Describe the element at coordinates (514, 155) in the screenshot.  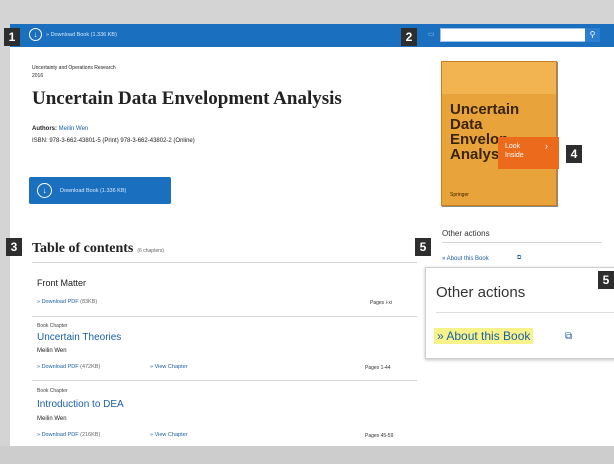
I see `look-inside-label: Inside` at that location.